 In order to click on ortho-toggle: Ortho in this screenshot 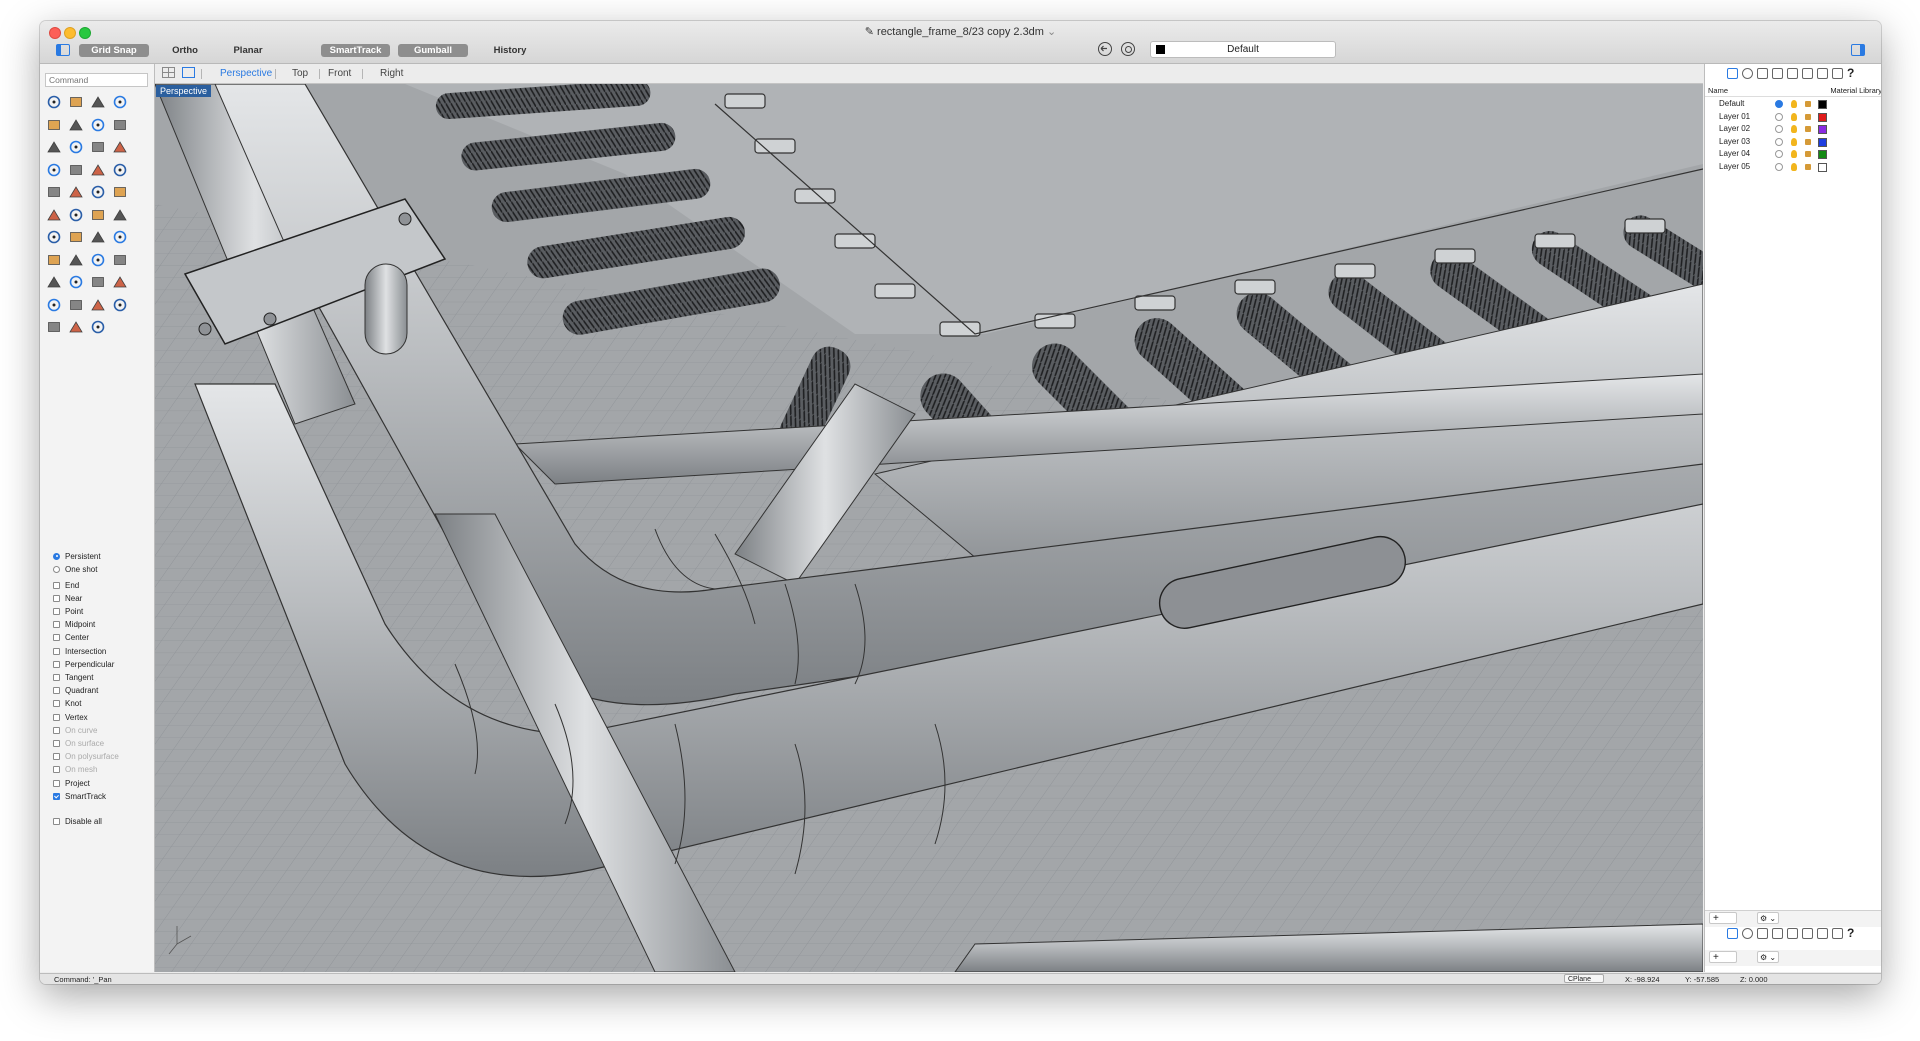, I will do `click(185, 50)`.